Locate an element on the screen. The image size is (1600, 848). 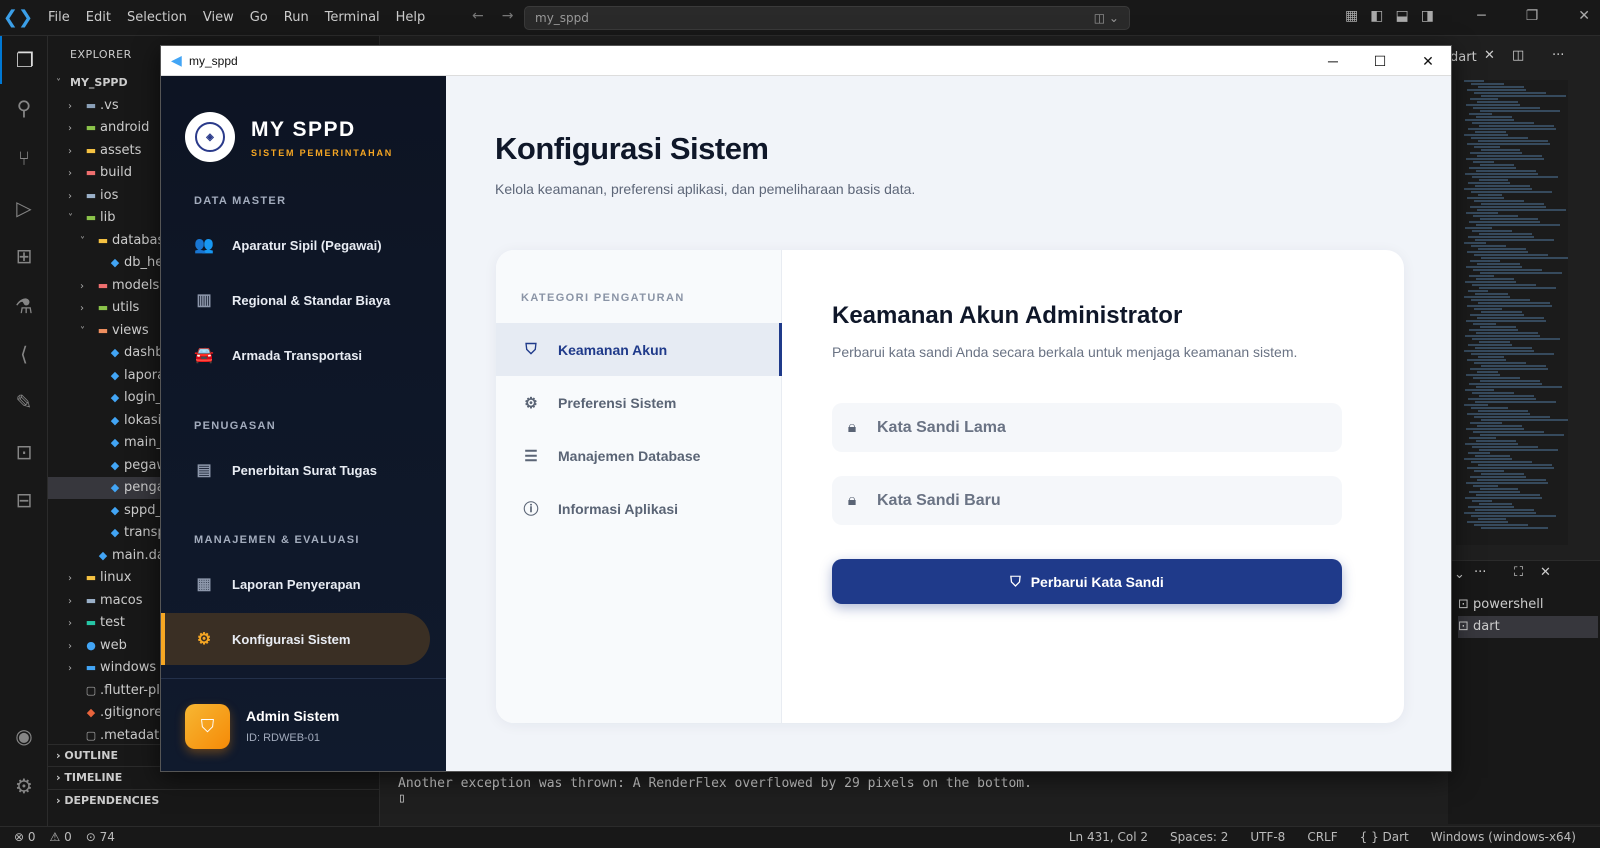
explorer-icon: ❐ is located at coordinates (24, 60).